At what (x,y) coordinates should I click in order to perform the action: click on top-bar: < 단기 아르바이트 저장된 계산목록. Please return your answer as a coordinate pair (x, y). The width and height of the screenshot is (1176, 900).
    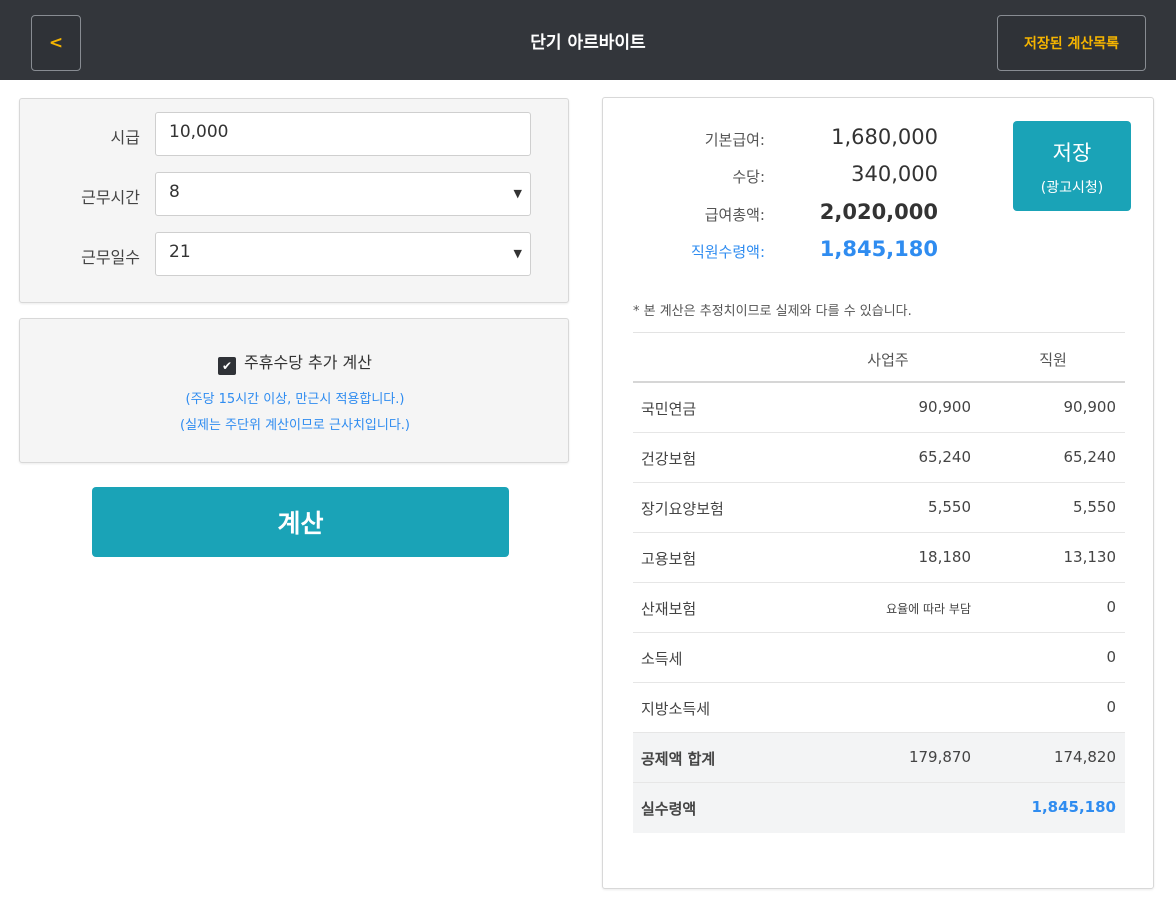
    Looking at the image, I should click on (588, 40).